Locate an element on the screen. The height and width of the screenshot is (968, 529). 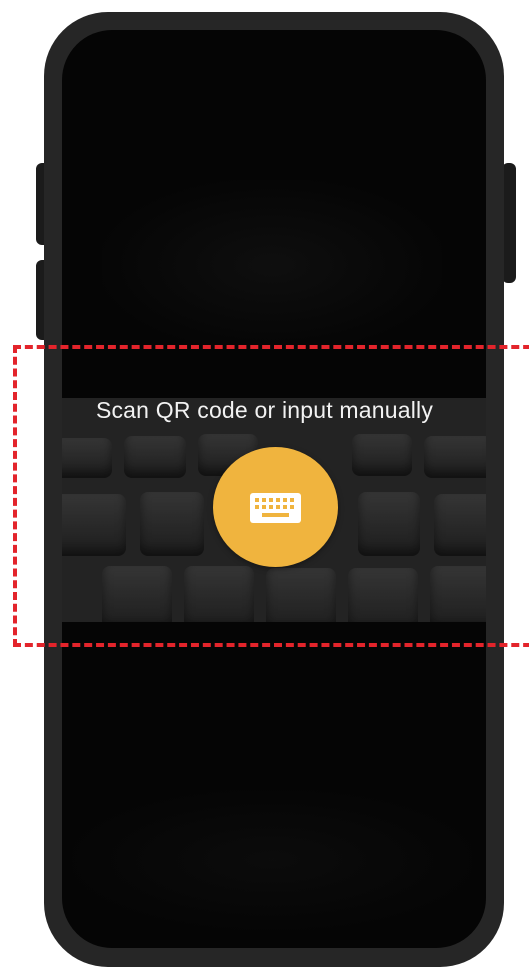
power-button is located at coordinates (509, 223).